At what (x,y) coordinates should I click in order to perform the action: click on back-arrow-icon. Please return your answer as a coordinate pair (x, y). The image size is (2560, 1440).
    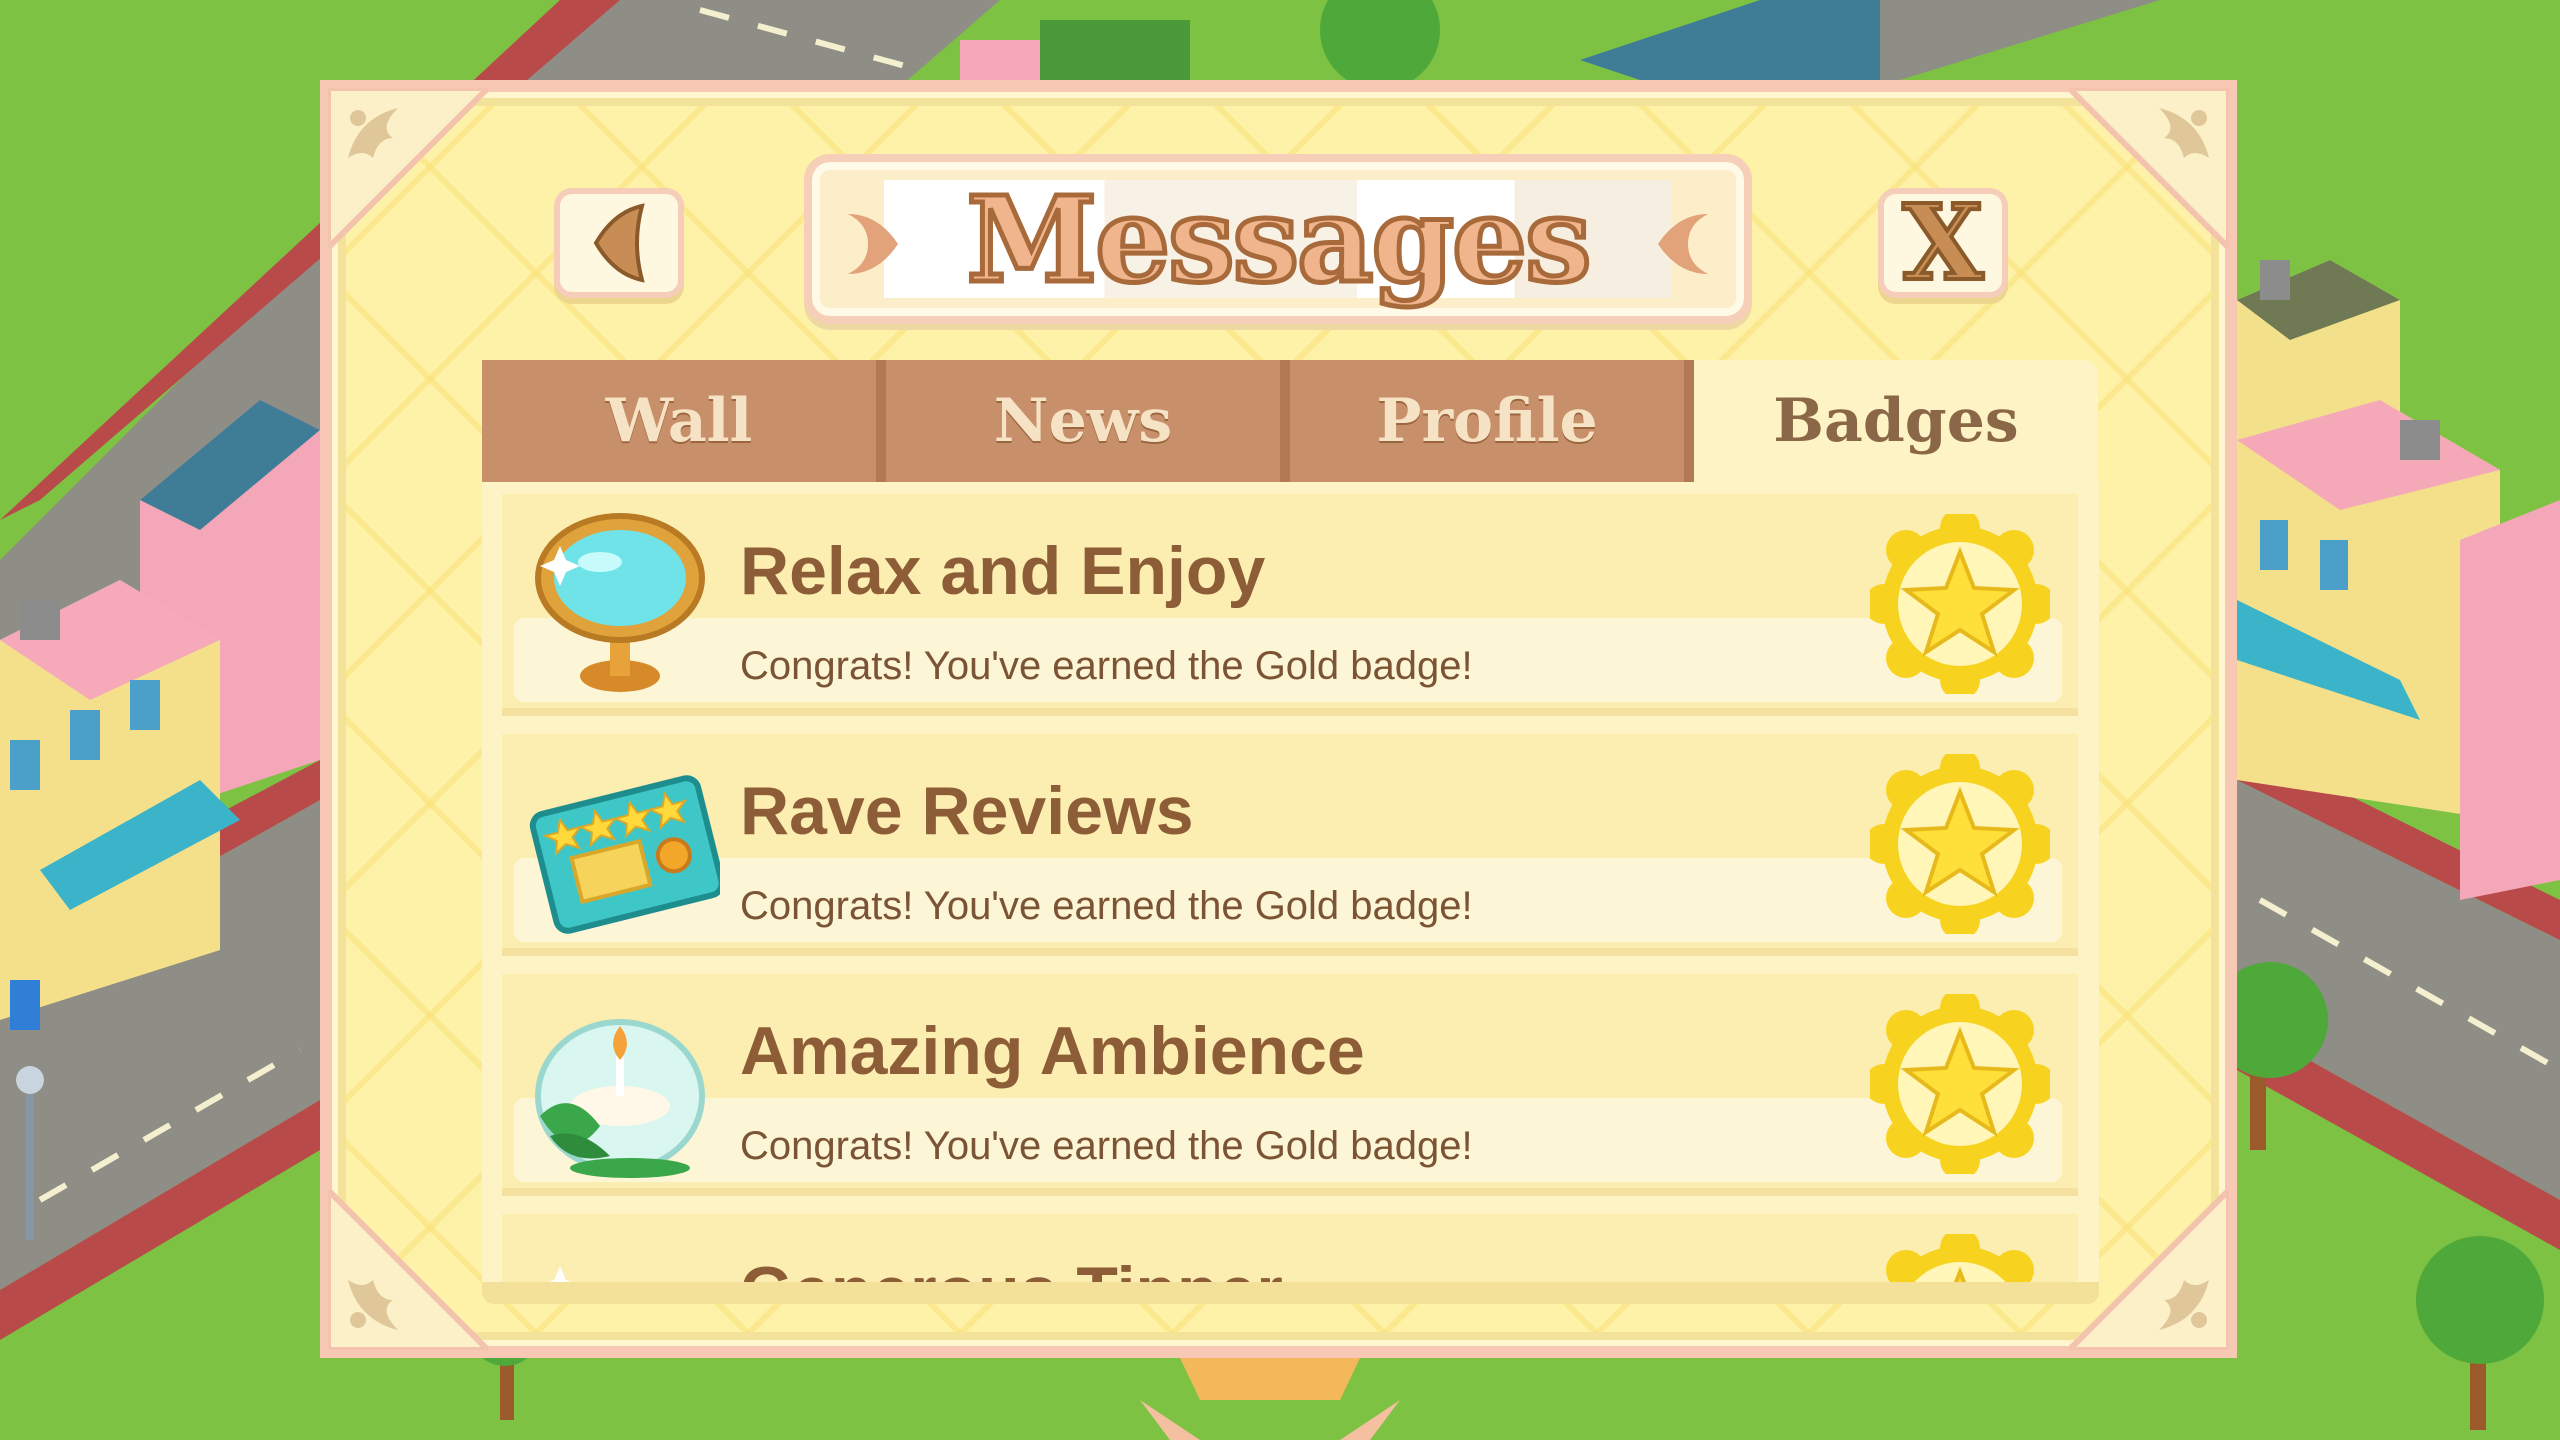
    Looking at the image, I should click on (619, 243).